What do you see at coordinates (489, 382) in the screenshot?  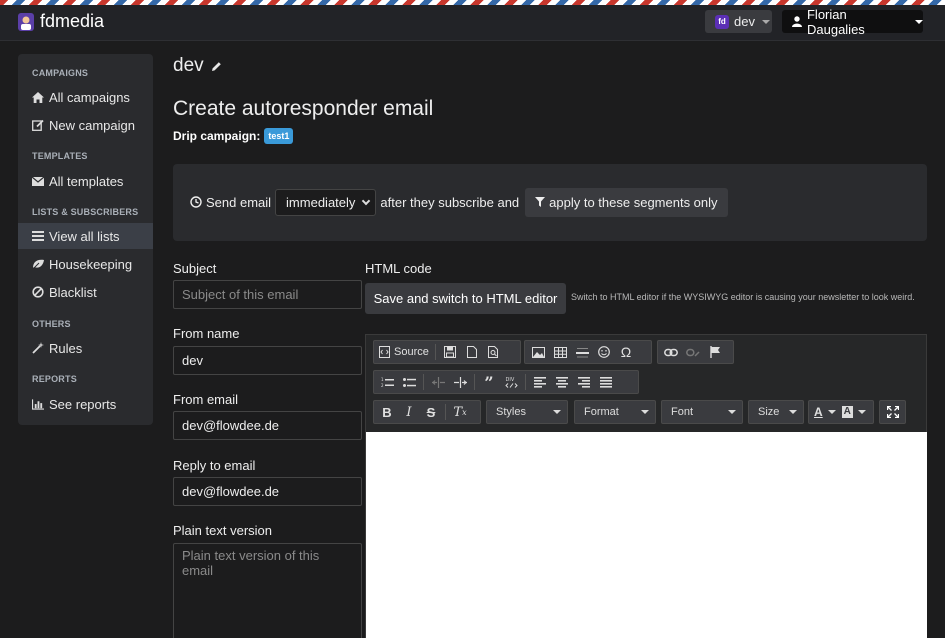 I see `blockquote-icon: ”` at bounding box center [489, 382].